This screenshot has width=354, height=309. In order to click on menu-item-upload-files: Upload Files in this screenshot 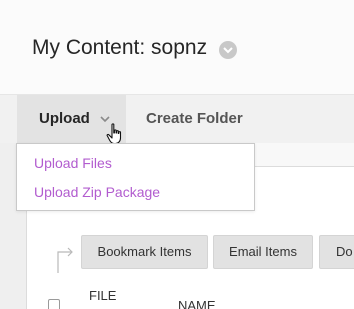, I will do `click(73, 163)`.